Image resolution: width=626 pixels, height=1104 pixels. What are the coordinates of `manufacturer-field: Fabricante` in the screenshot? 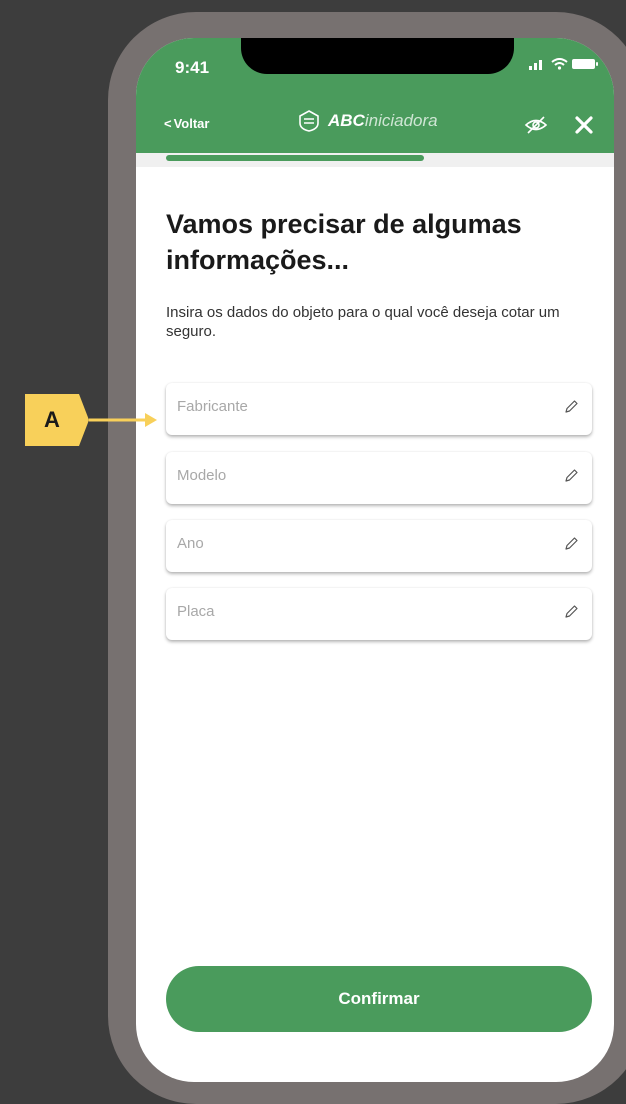 It's located at (379, 409).